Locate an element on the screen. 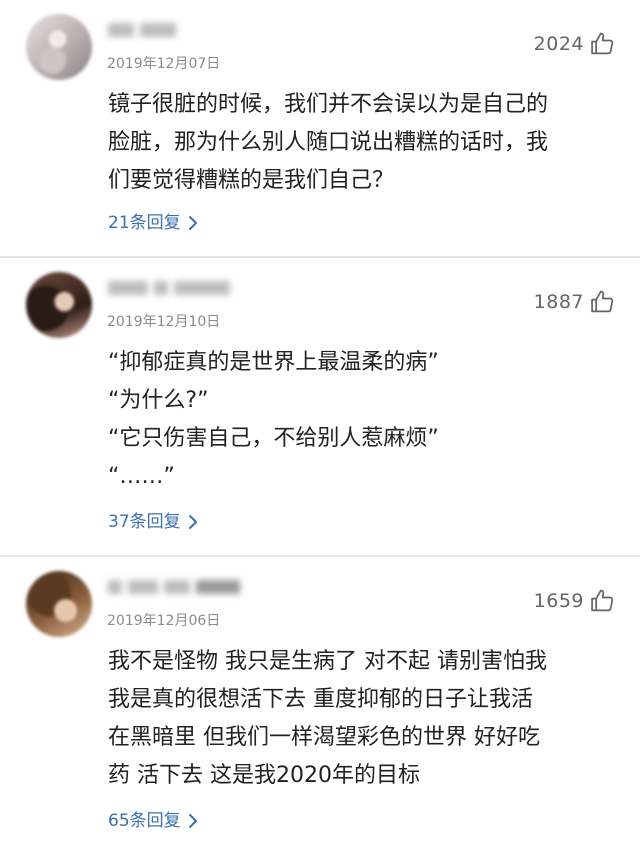  comment-line: 药 活下去 这是我2020年的目标 is located at coordinates (264, 775).